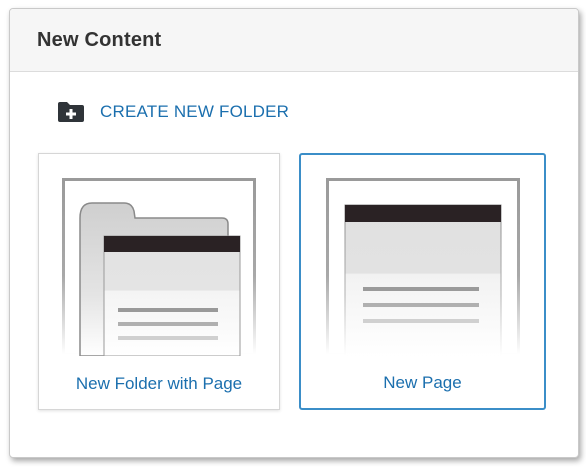 This screenshot has height=467, width=586. What do you see at coordinates (423, 269) in the screenshot?
I see `page-thumbnail` at bounding box center [423, 269].